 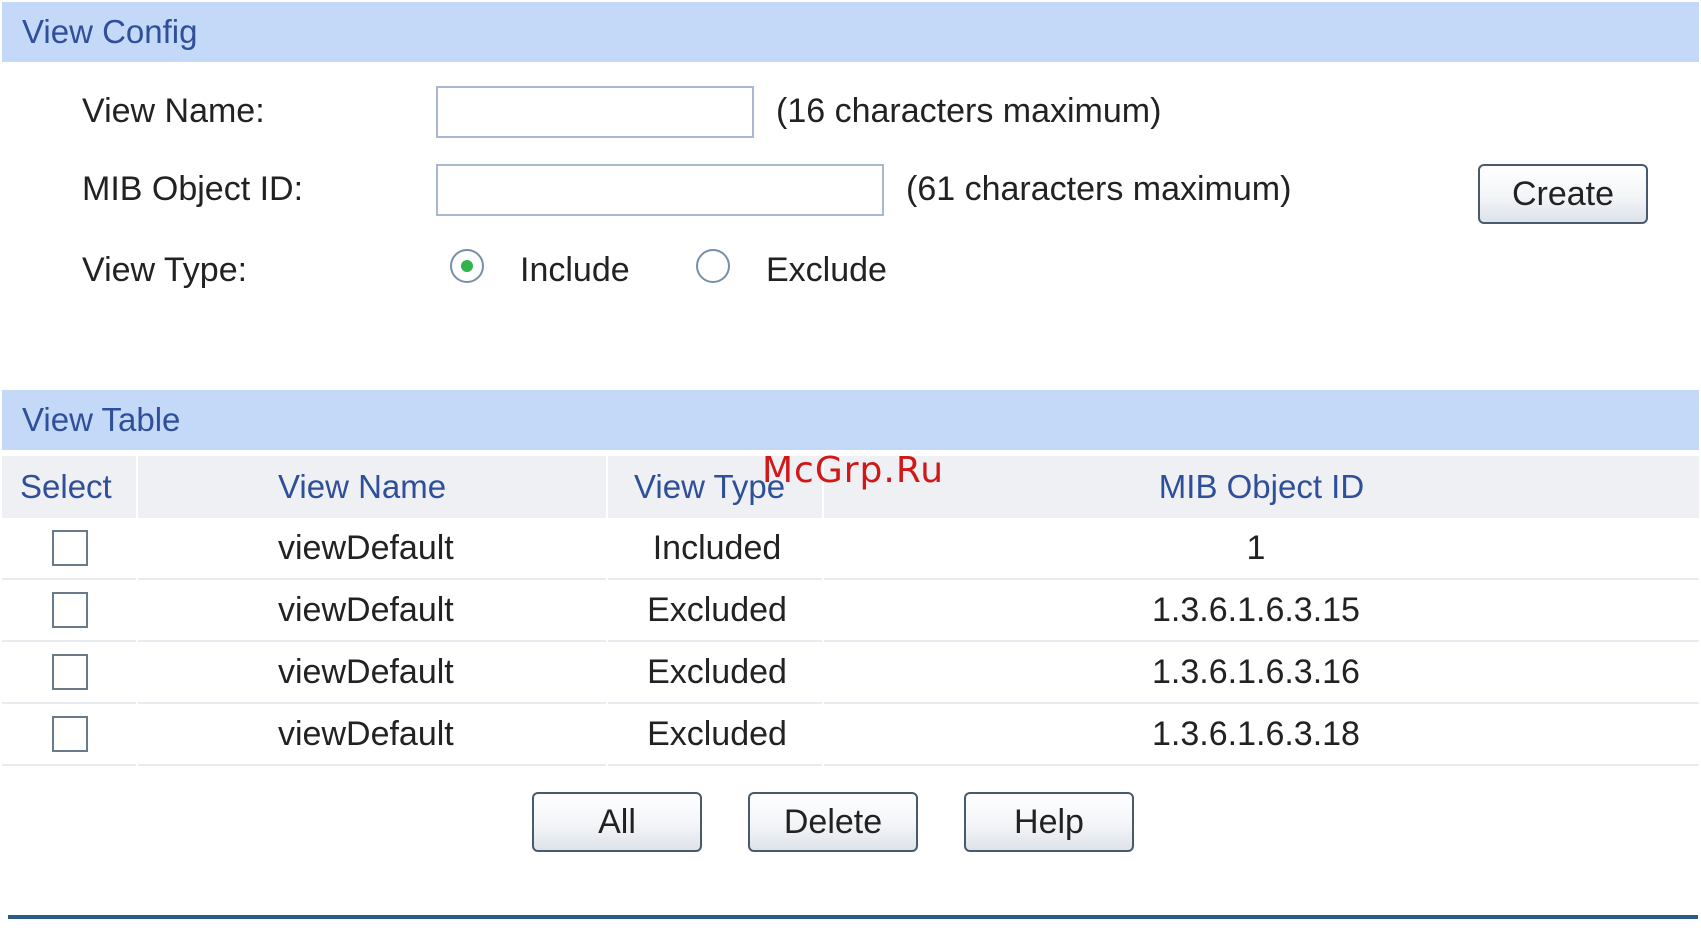 What do you see at coordinates (1256, 548) in the screenshot?
I see `row-mib-object-id: 1` at bounding box center [1256, 548].